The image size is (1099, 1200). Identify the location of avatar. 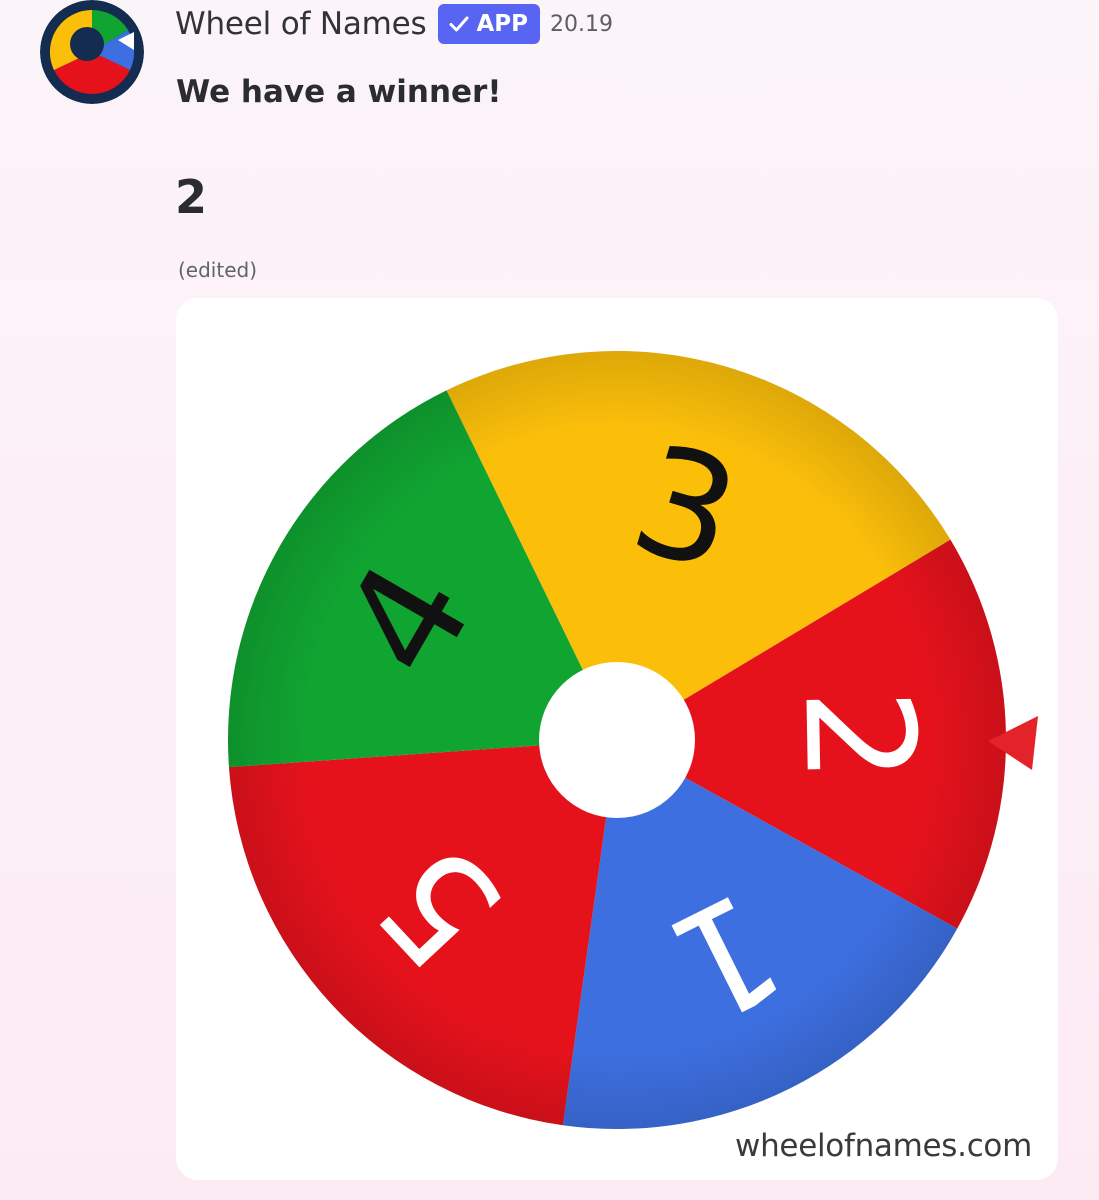
(92, 52).